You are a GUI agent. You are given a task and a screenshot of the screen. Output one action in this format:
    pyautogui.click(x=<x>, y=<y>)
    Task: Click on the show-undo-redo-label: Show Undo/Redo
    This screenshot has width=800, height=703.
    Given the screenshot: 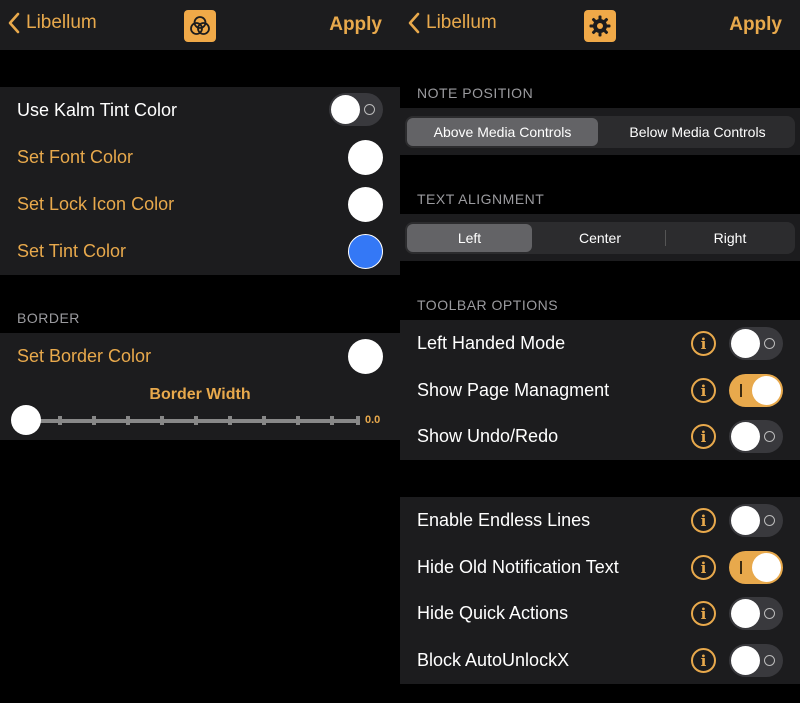 What is the action you would take?
    pyautogui.click(x=488, y=436)
    